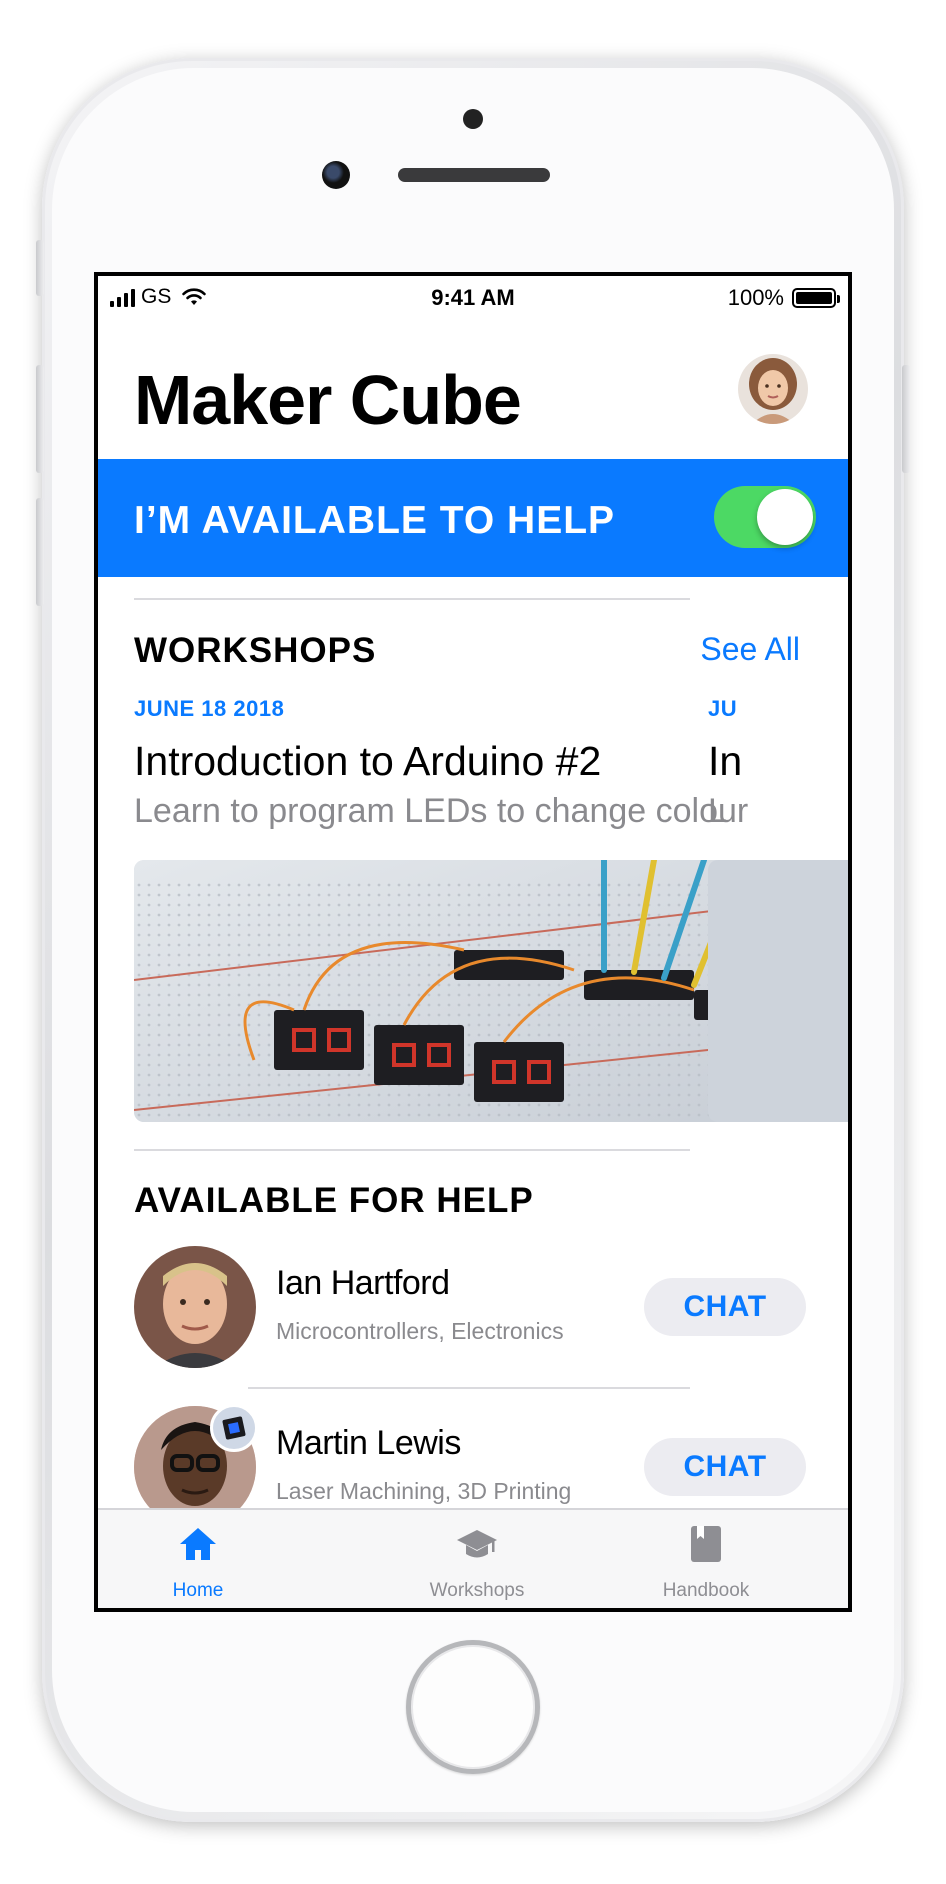  Describe the element at coordinates (816, 298) in the screenshot. I see `battery-icon` at that location.